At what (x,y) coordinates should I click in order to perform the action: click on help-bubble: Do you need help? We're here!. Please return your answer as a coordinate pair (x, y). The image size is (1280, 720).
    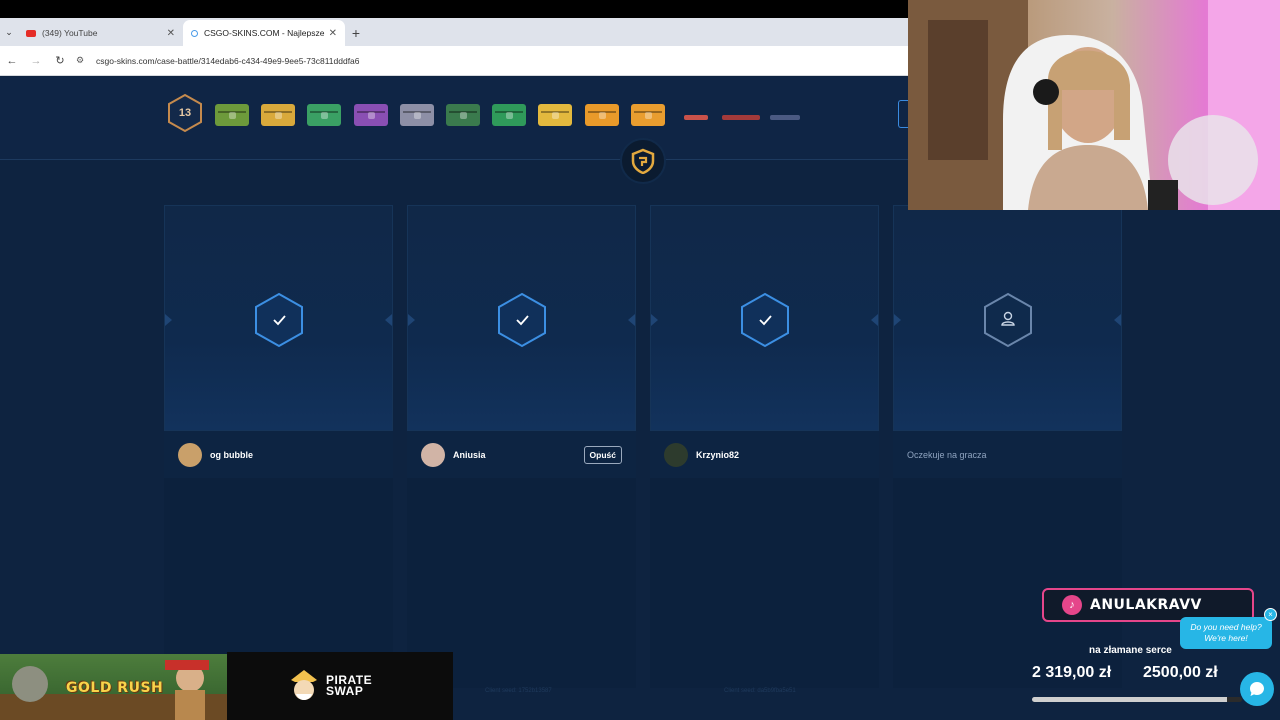
    Looking at the image, I should click on (1226, 633).